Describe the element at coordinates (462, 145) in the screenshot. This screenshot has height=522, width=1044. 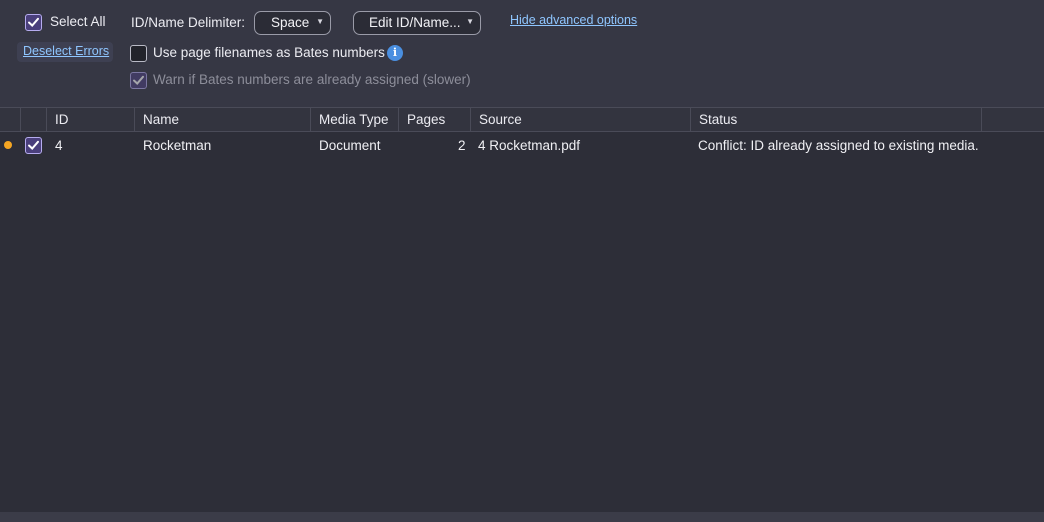
I see `cell-pages: 2` at that location.